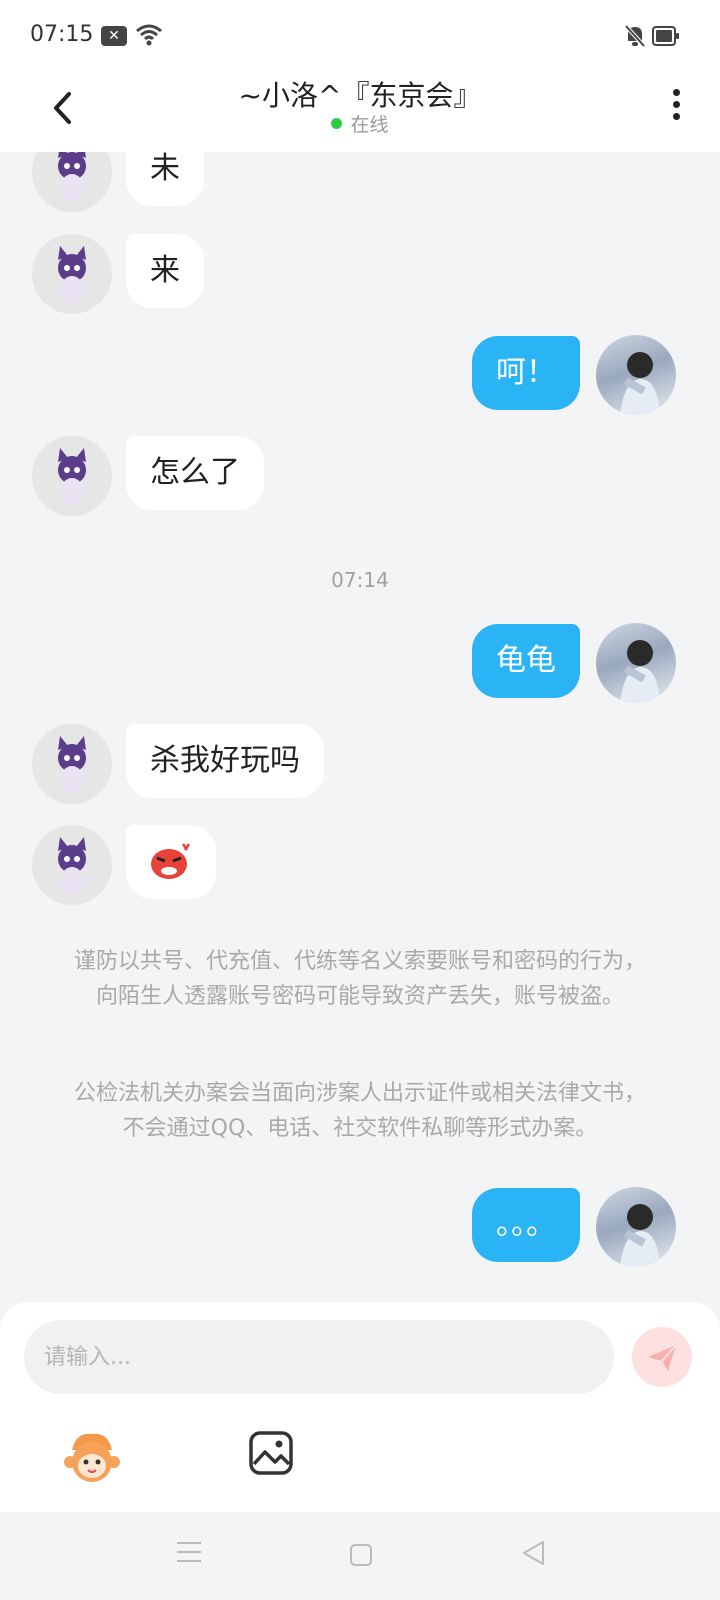  I want to click on system-navigation-bar, so click(360, 1556).